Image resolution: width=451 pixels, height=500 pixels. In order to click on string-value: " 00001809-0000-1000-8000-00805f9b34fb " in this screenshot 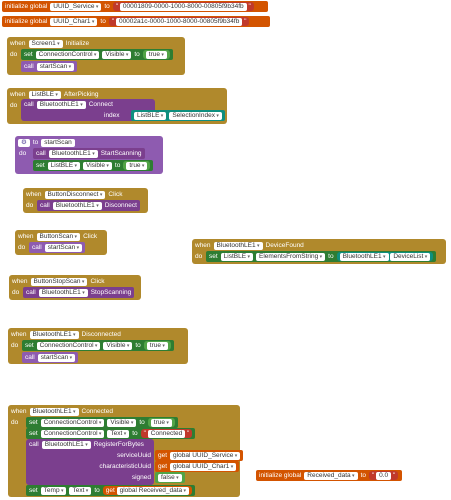, I will do `click(183, 6)`.